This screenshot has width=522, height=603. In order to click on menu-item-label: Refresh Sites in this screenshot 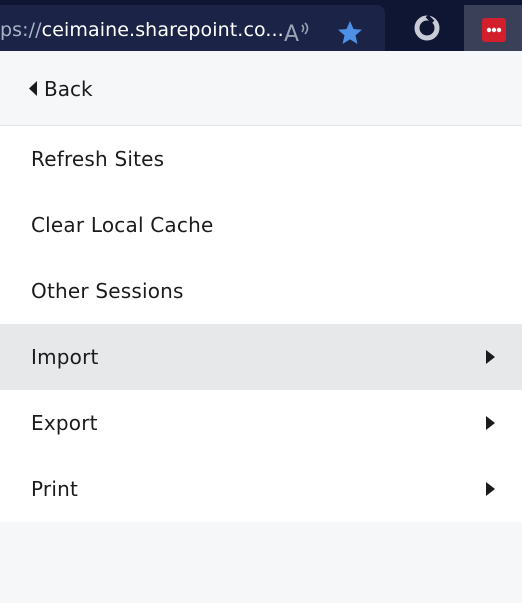, I will do `click(98, 159)`.